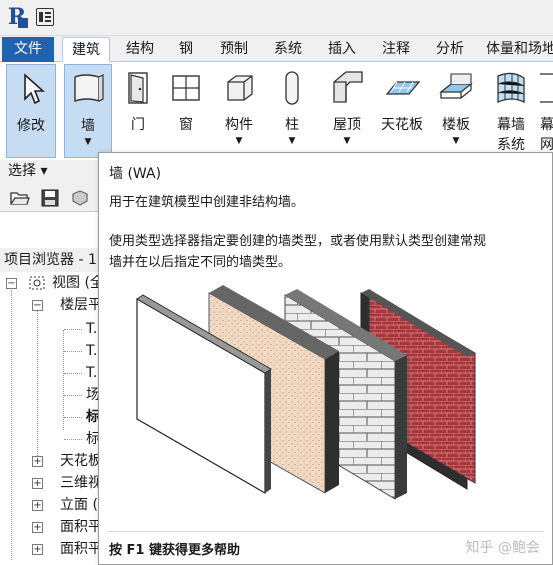 The image size is (553, 565). Describe the element at coordinates (81, 461) in the screenshot. I see `tree-item-ceiling-plans: 天花板` at that location.